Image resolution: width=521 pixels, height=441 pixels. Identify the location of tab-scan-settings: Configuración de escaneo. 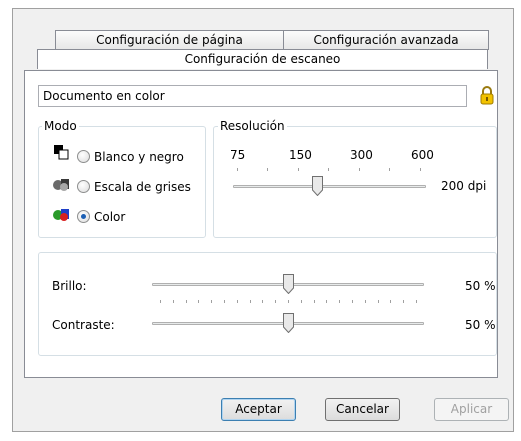
(262, 59).